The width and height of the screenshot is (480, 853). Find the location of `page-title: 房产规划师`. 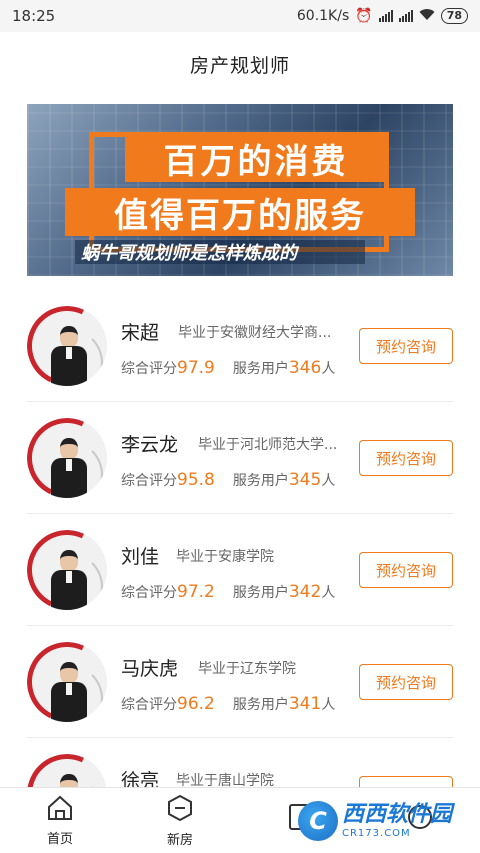

page-title: 房产规划师 is located at coordinates (239, 65).